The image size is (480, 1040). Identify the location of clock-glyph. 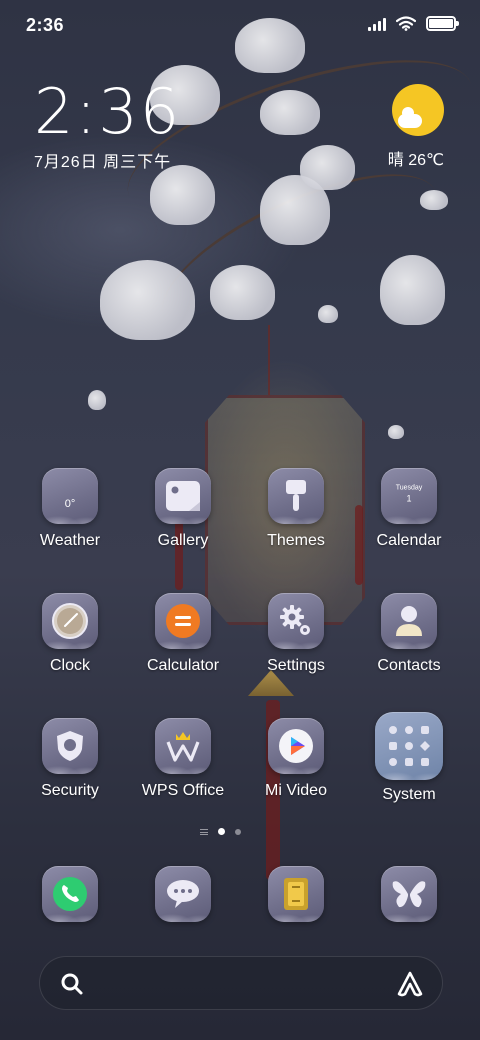
(70, 621).